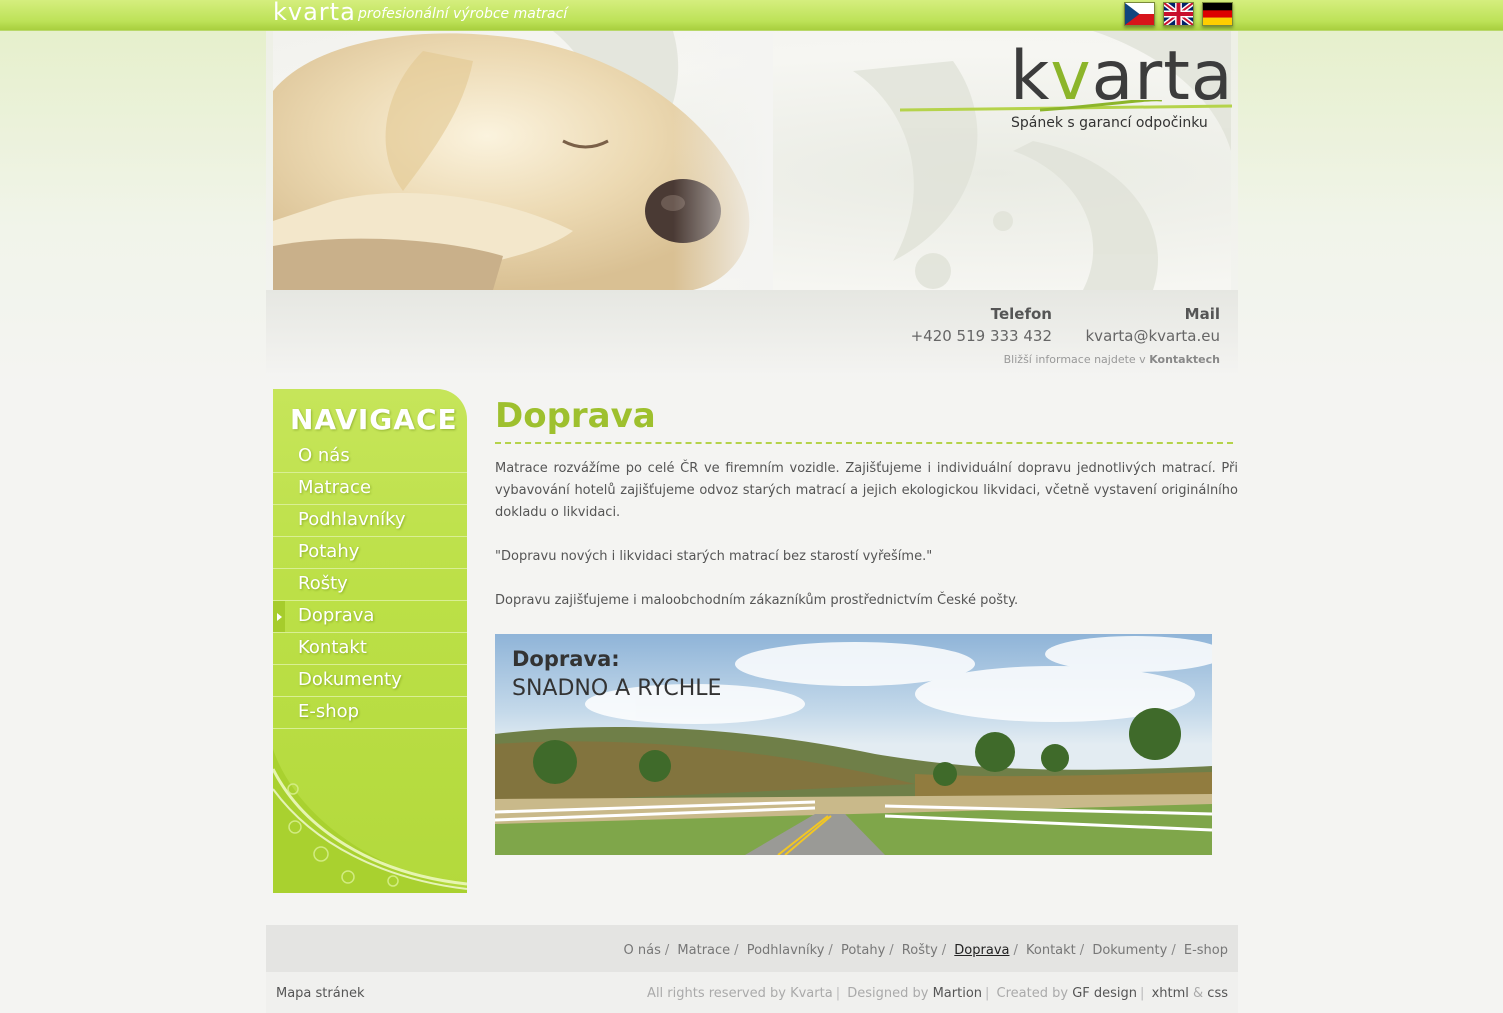 Image resolution: width=1503 pixels, height=1013 pixels. I want to click on sidebar-item-potahy: Potahy, so click(370, 553).